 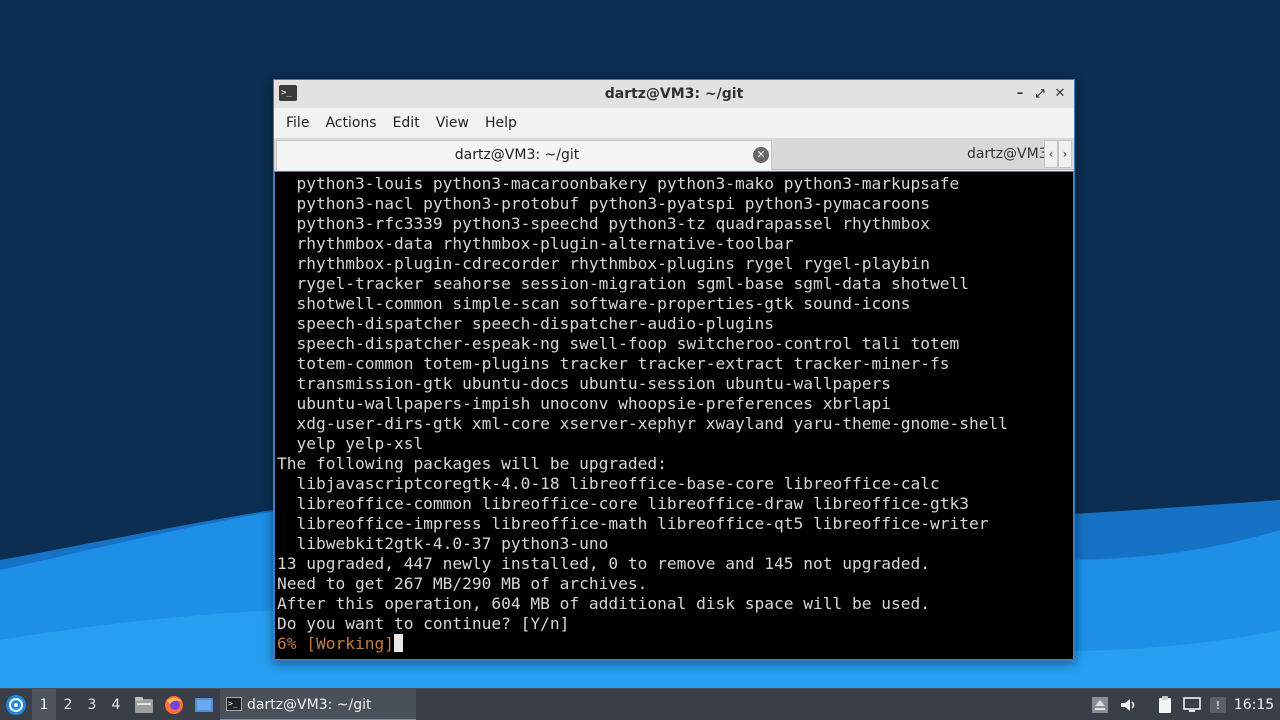 I want to click on close-circle-icon: ✕, so click(x=761, y=155).